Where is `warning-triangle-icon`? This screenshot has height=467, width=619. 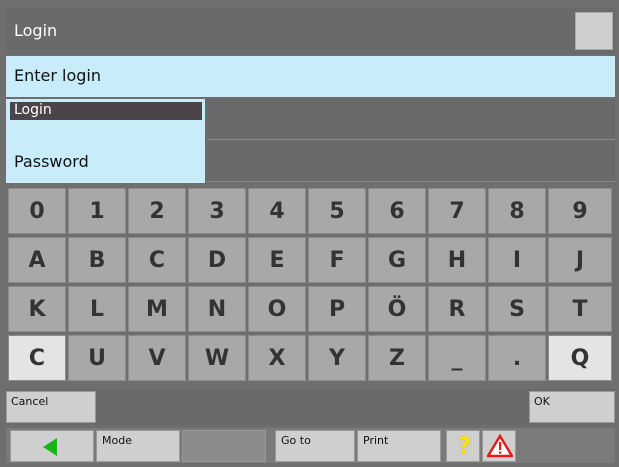
warning-triangle-icon is located at coordinates (500, 446).